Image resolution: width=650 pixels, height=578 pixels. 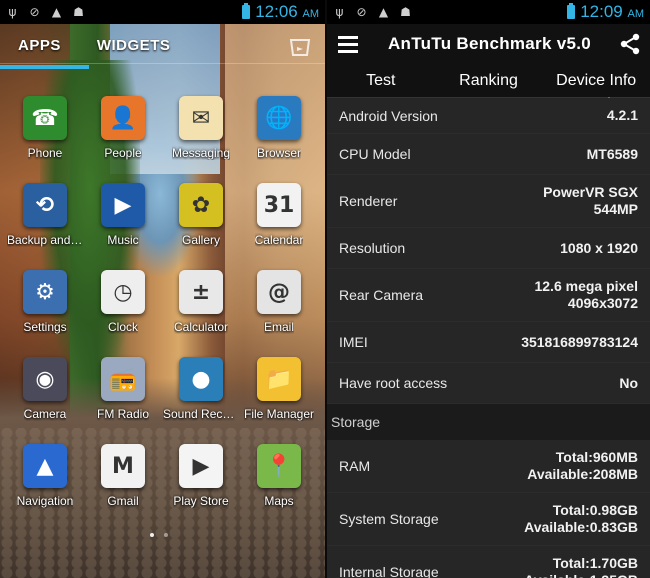 What do you see at coordinates (488, 116) in the screenshot?
I see `info-row: Android Version 4.2.1` at bounding box center [488, 116].